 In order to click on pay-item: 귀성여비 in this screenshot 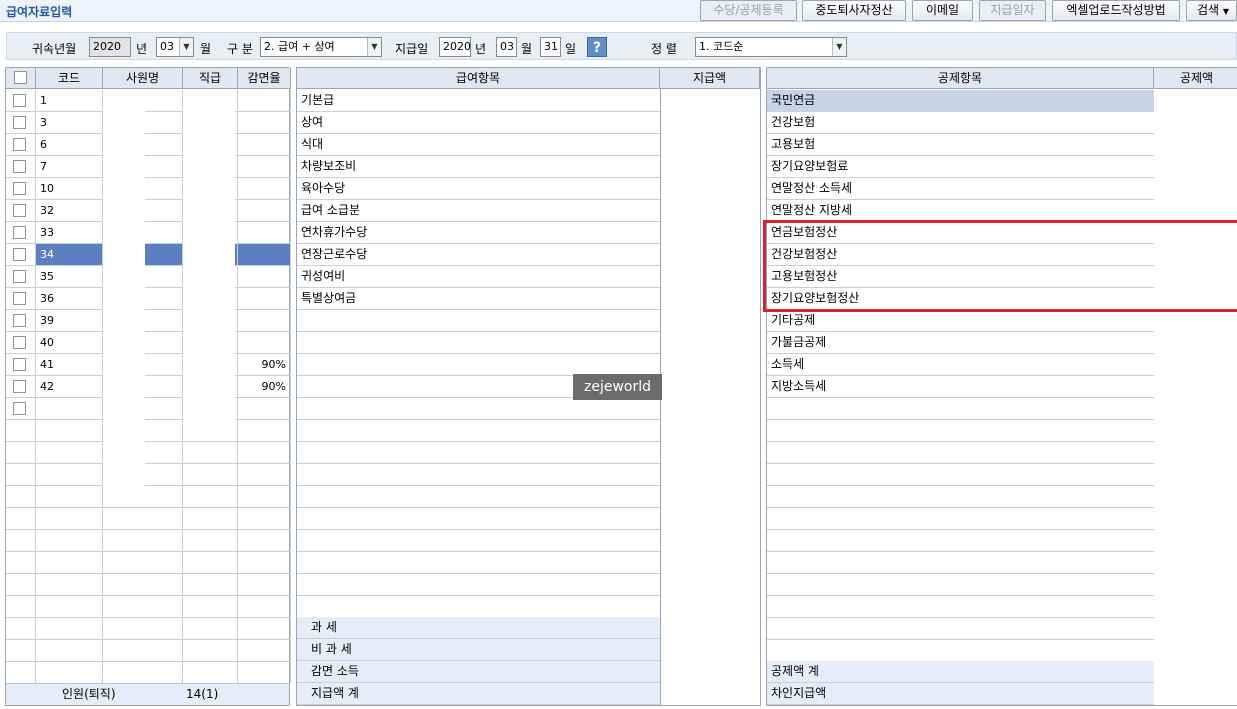, I will do `click(478, 277)`.